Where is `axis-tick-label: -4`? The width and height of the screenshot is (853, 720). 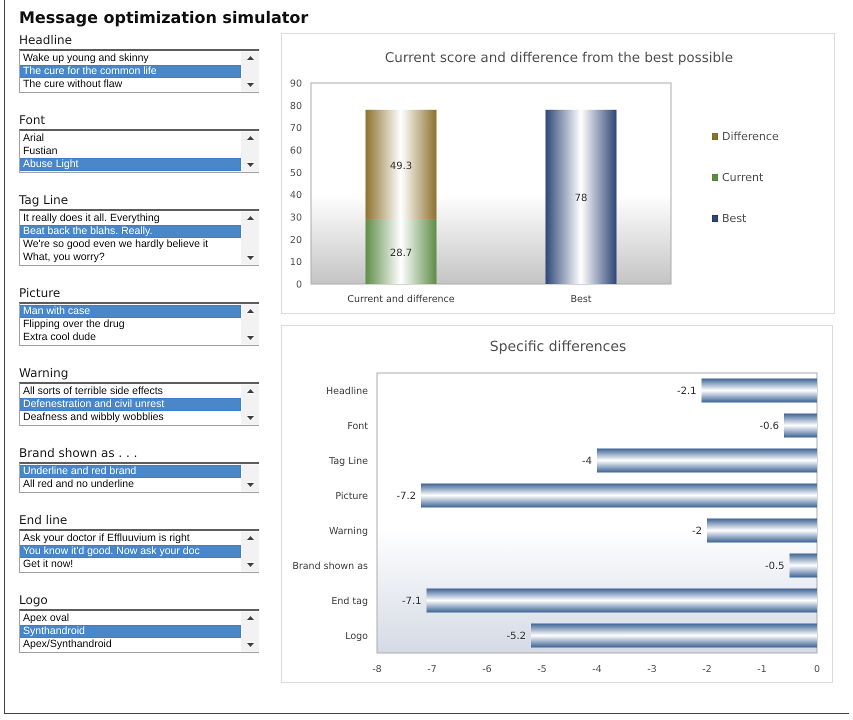 axis-tick-label: -4 is located at coordinates (597, 669).